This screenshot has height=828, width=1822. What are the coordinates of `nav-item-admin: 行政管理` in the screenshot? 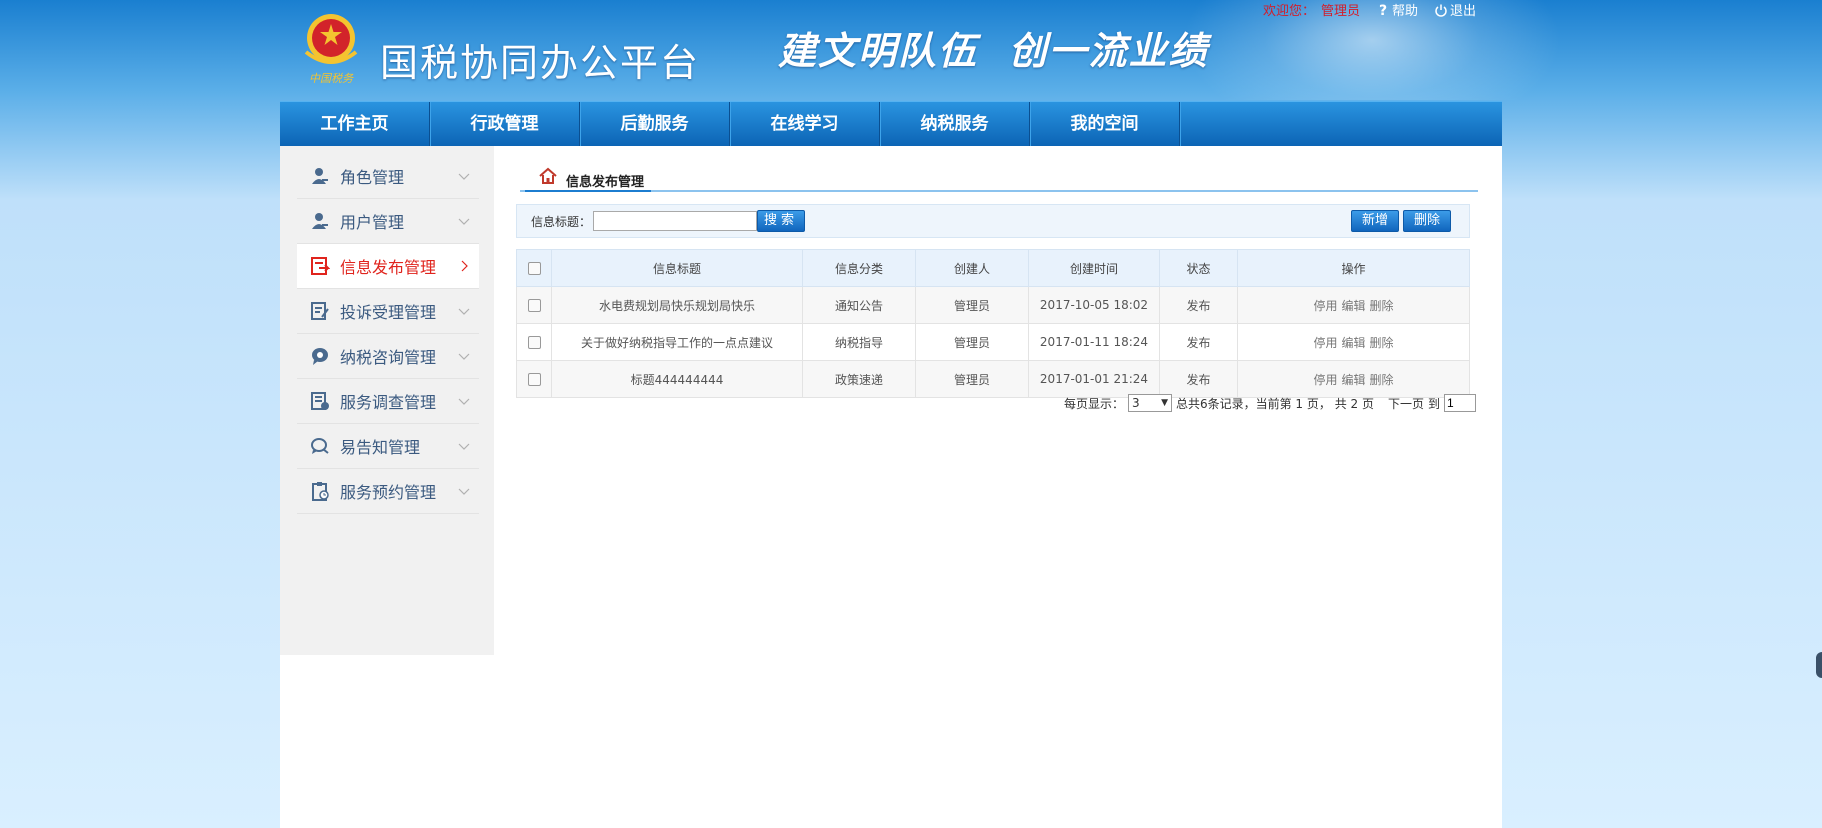 It's located at (505, 124).